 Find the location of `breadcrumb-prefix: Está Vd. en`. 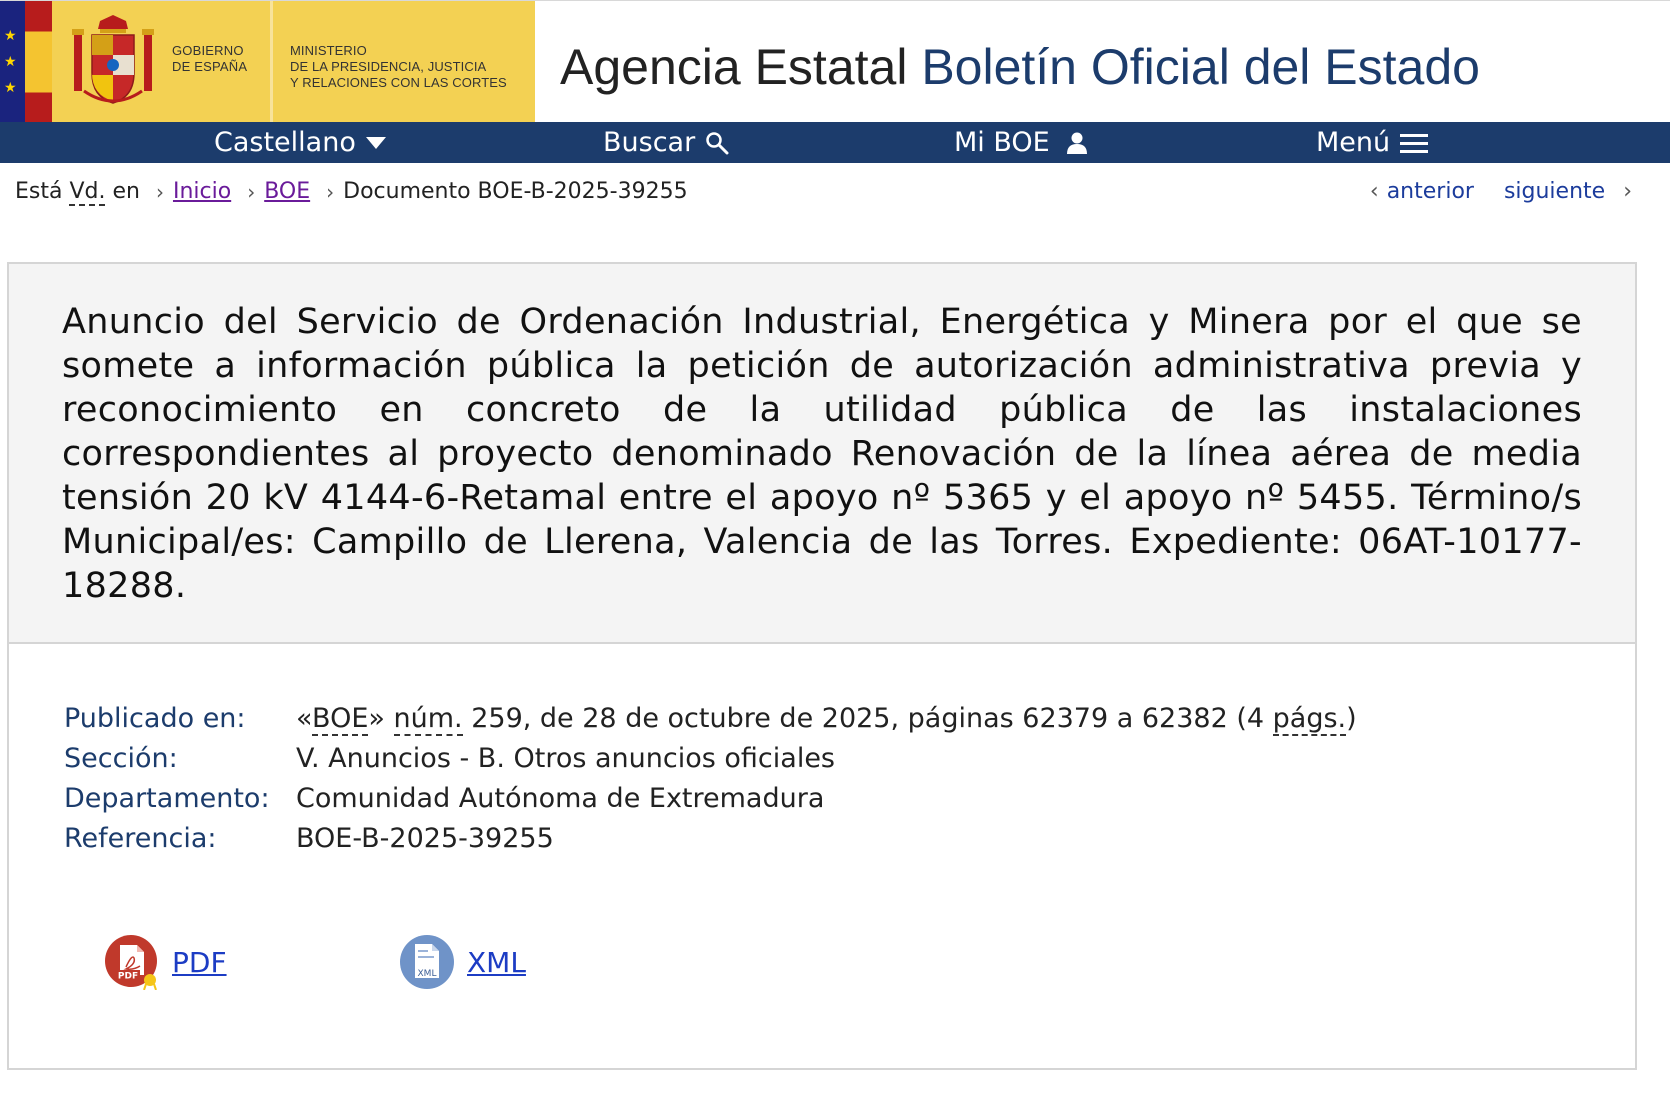

breadcrumb-prefix: Está Vd. en is located at coordinates (77, 192).